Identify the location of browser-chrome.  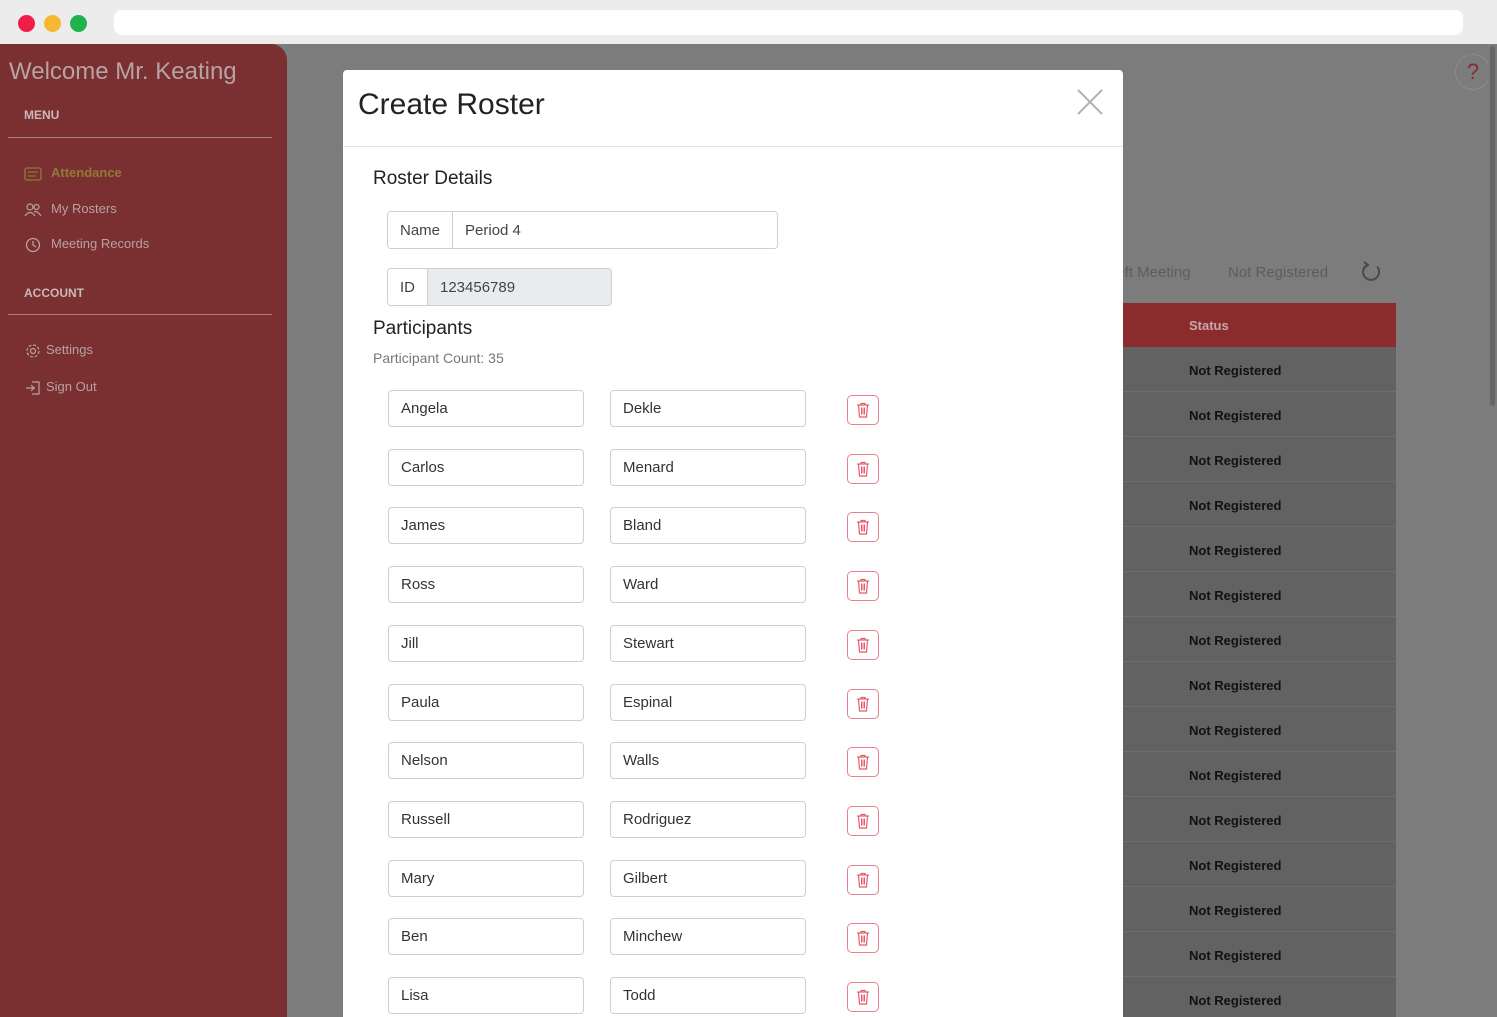
(748, 22).